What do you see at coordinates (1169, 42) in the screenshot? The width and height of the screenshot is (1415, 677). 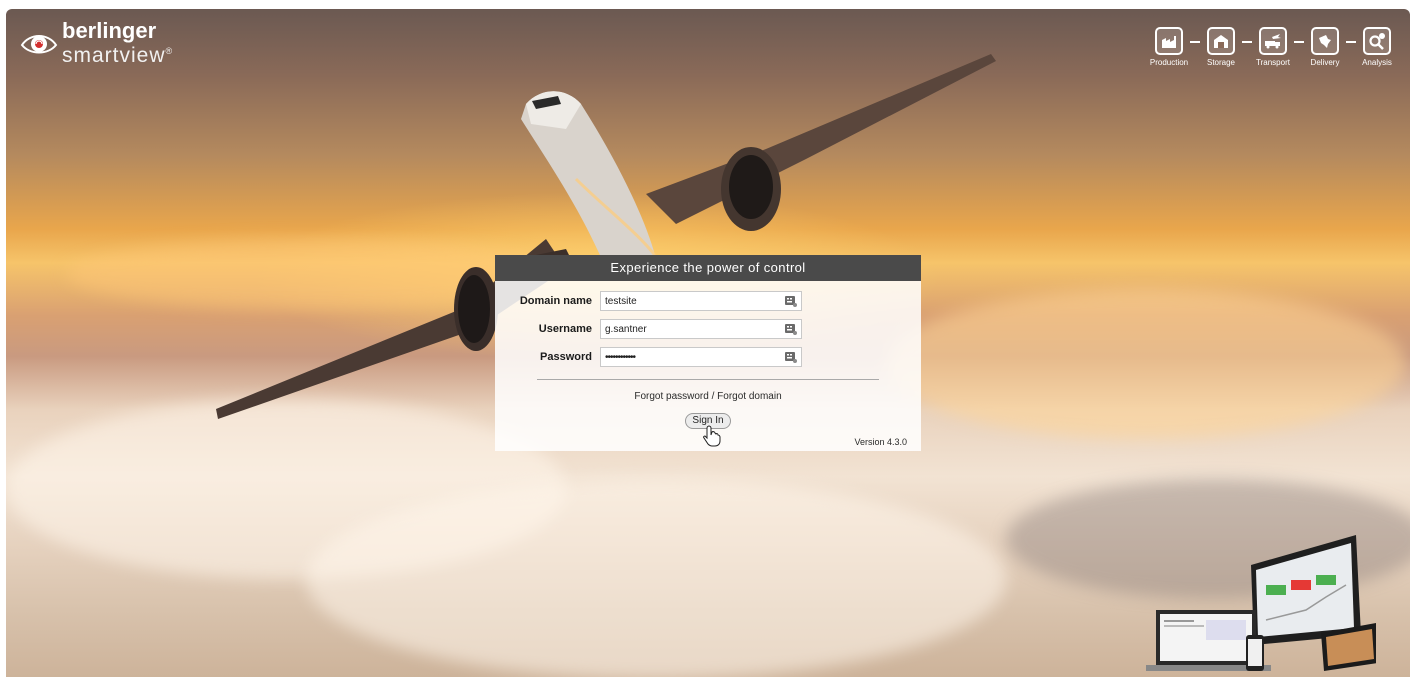 I see `factory-icon` at bounding box center [1169, 42].